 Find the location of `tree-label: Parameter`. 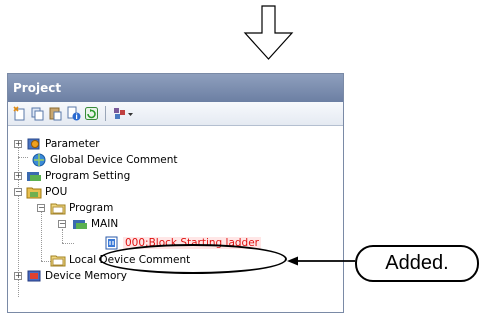

tree-label: Parameter is located at coordinates (72, 144).